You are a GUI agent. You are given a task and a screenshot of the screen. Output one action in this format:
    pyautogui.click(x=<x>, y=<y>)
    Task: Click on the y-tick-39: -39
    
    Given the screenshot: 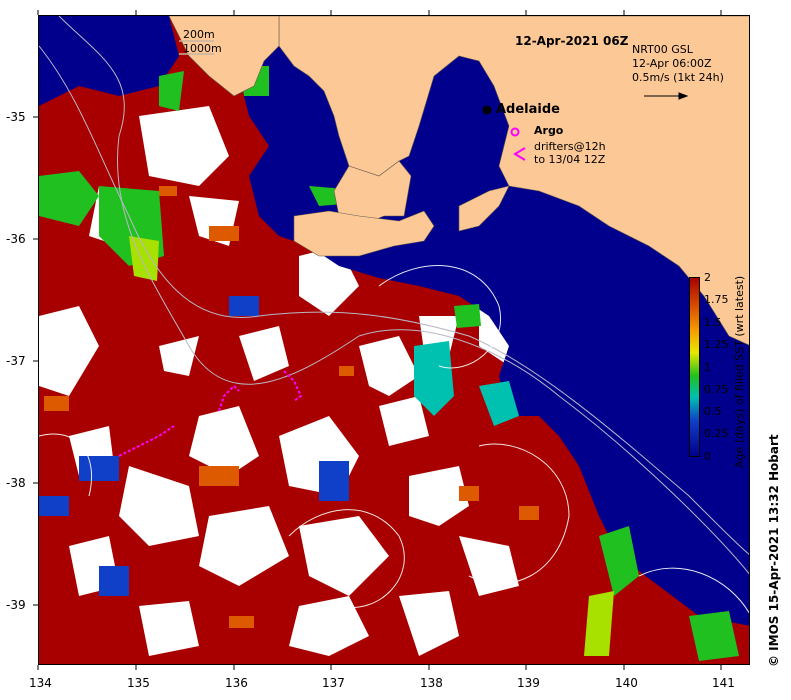 What is the action you would take?
    pyautogui.click(x=16, y=605)
    